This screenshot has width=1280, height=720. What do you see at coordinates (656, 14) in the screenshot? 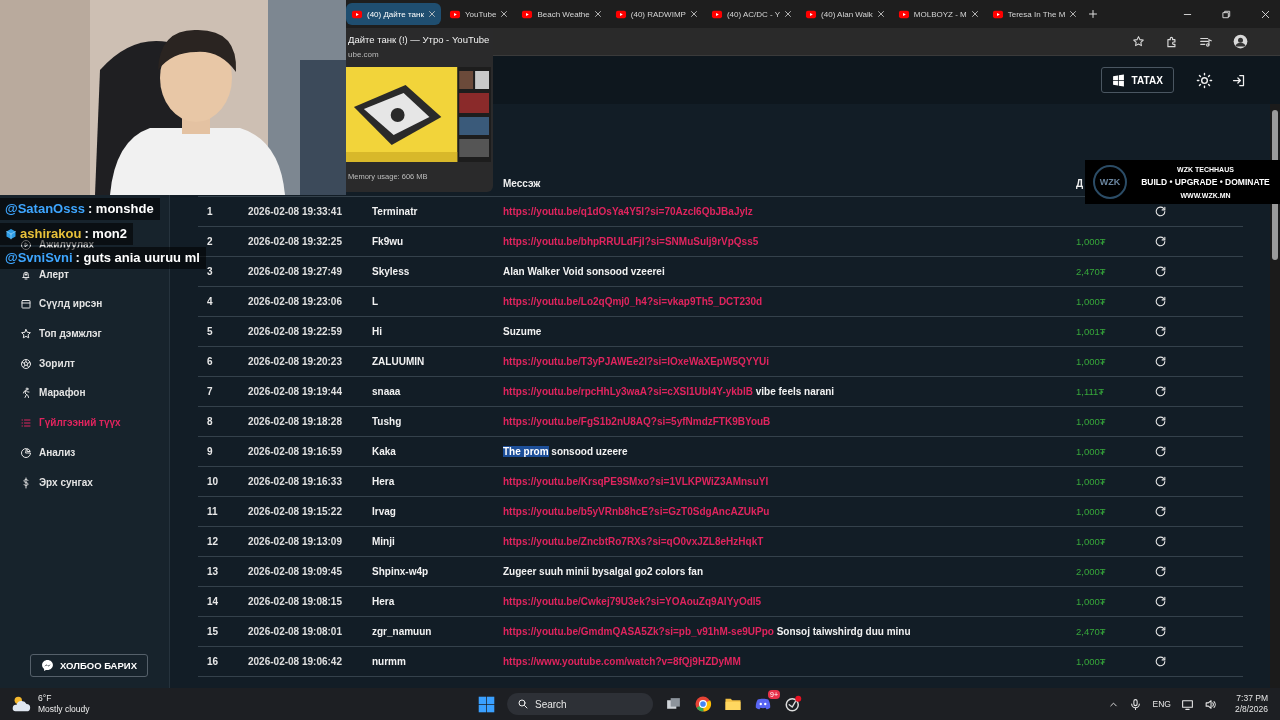
I see `browser-tab: (40) RADWIMP` at bounding box center [656, 14].